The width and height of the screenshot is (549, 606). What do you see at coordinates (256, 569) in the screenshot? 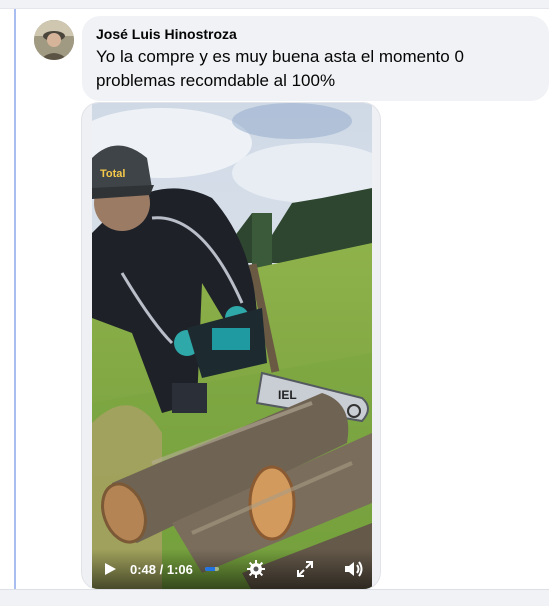
I see `gear-icon` at bounding box center [256, 569].